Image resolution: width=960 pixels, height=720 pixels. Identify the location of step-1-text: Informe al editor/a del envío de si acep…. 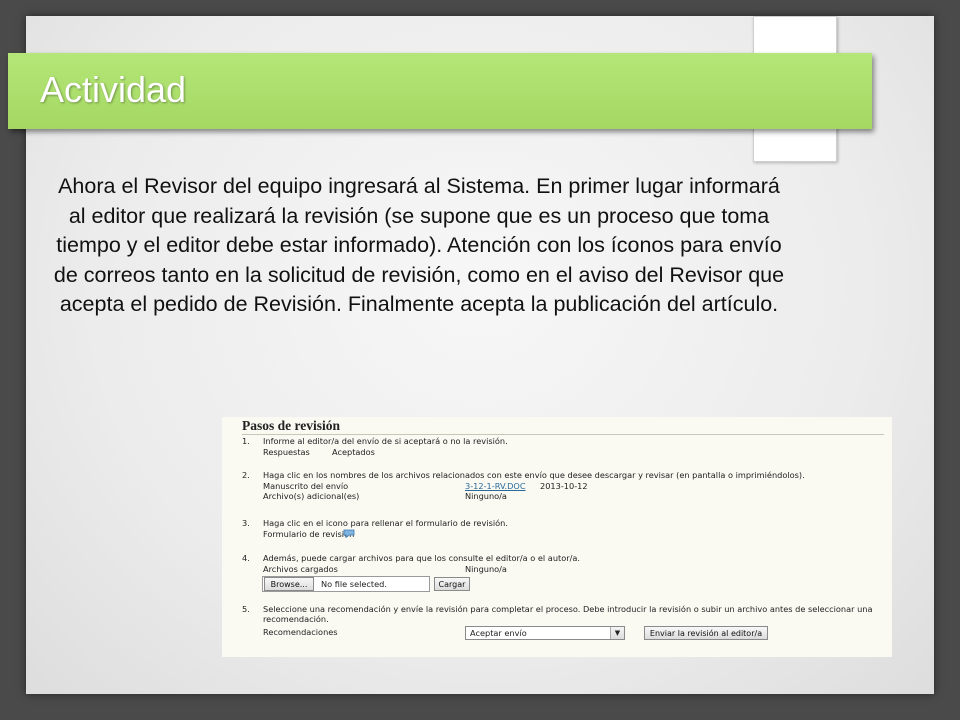
(385, 441).